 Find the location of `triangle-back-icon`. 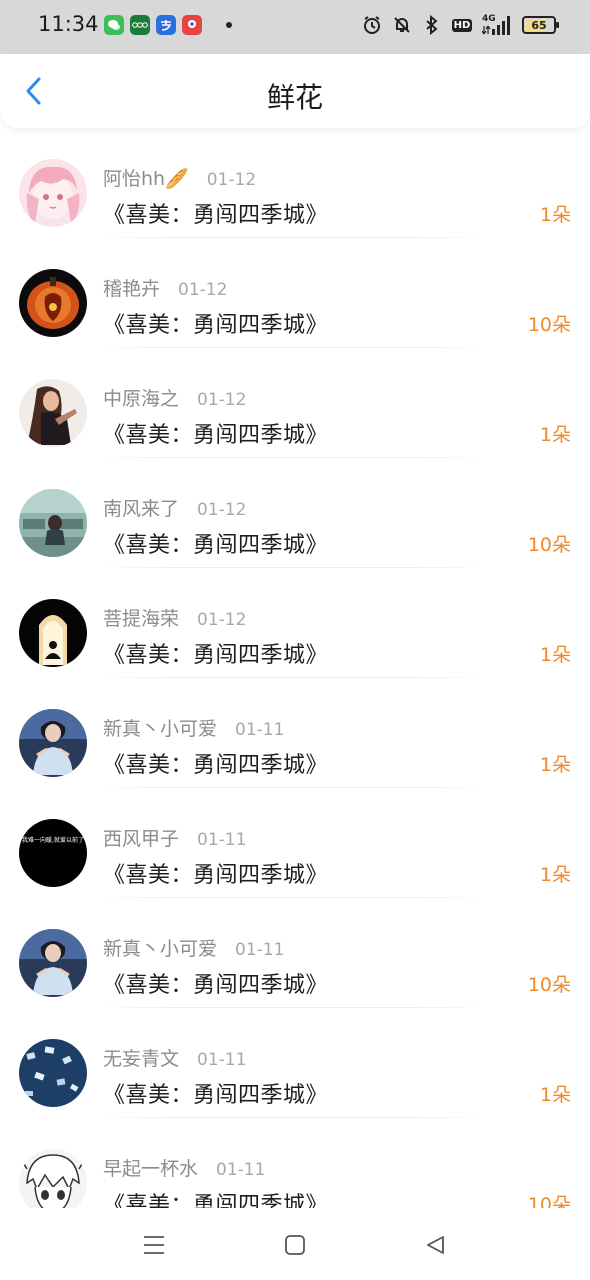

triangle-back-icon is located at coordinates (435, 1245).